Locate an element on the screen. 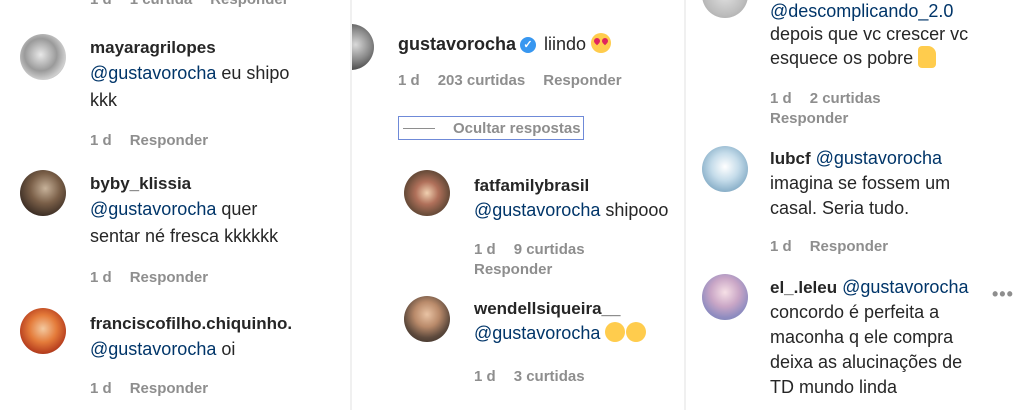 This screenshot has height=410, width=1024. likes-count: 1 curtida is located at coordinates (161, 4).